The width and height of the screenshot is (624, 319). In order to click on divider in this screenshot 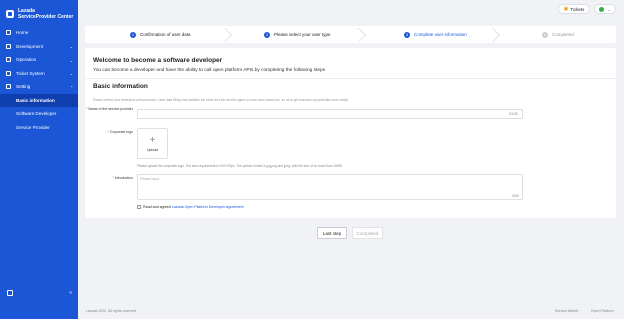, I will do `click(350, 78)`.